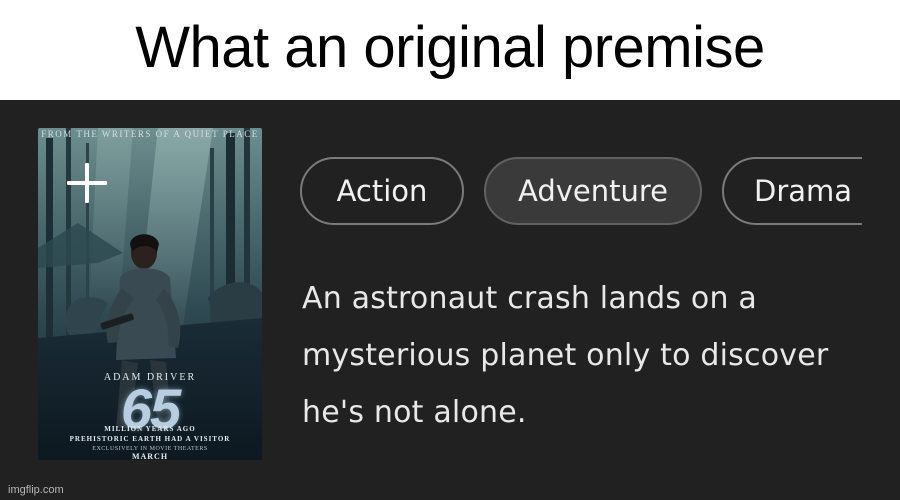  Describe the element at coordinates (593, 191) in the screenshot. I see `genre-chip-adventure: Adventure` at that location.